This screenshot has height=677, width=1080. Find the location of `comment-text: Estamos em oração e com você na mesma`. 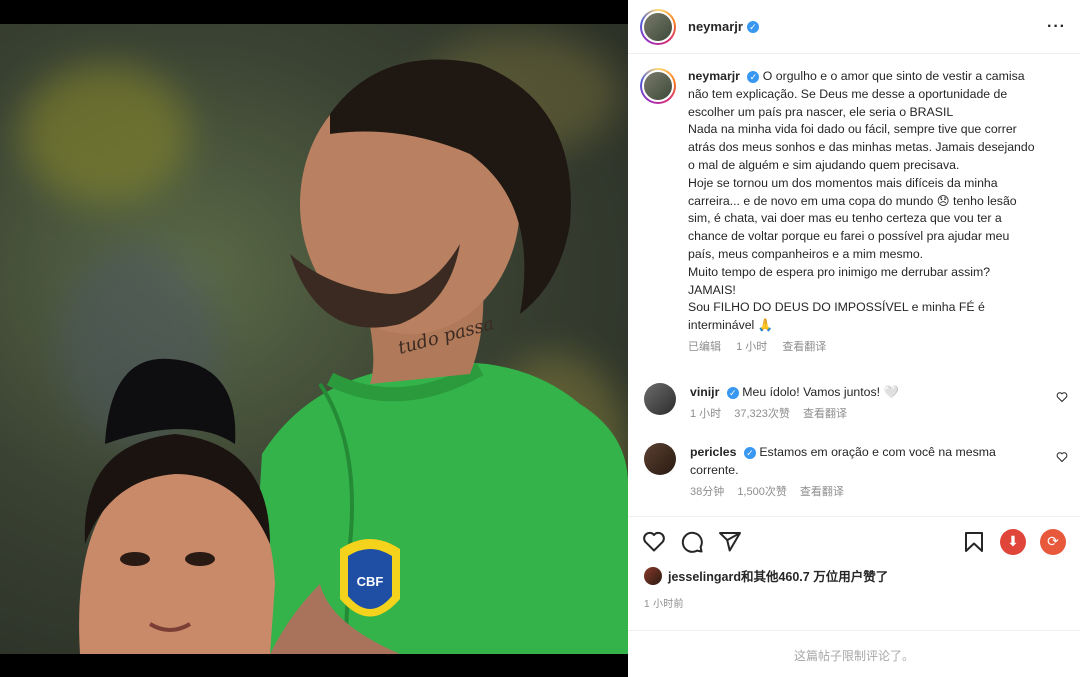

comment-text: Estamos em oração e com você na mesma is located at coordinates (877, 451).